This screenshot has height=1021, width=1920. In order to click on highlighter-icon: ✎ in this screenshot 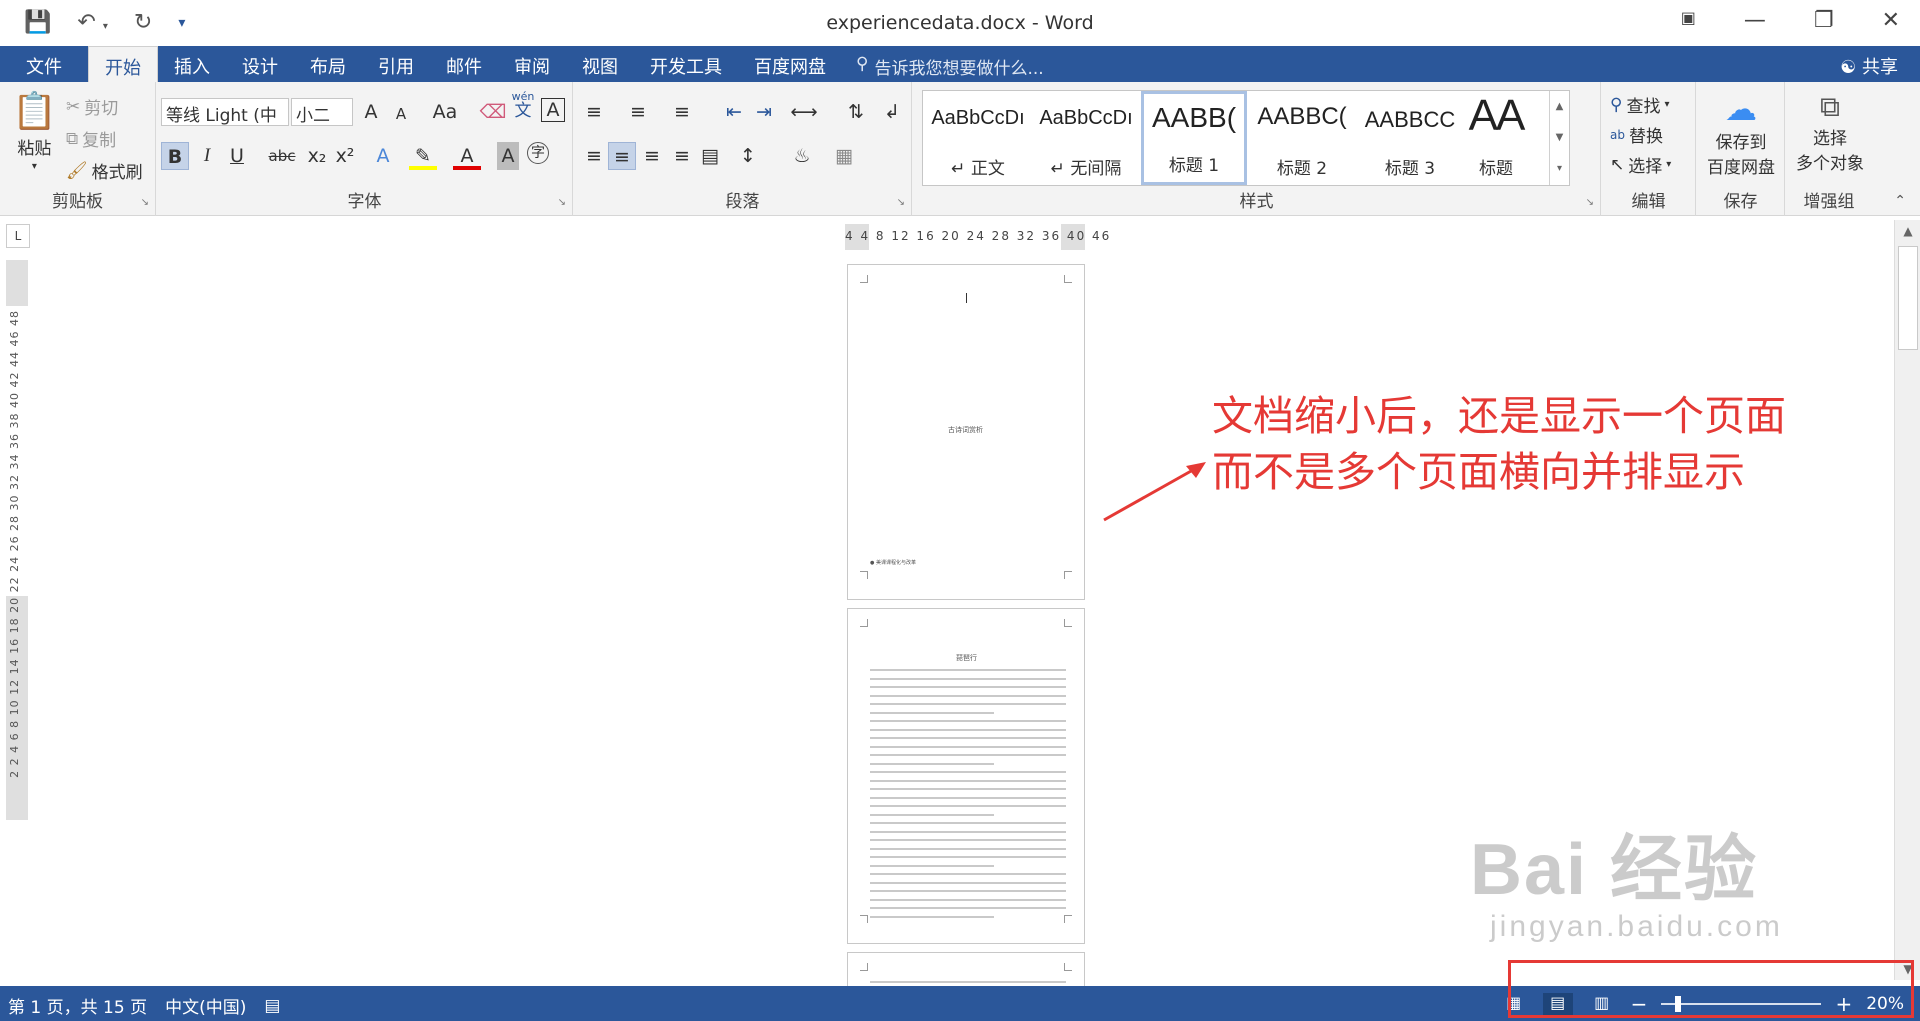, I will do `click(423, 156)`.